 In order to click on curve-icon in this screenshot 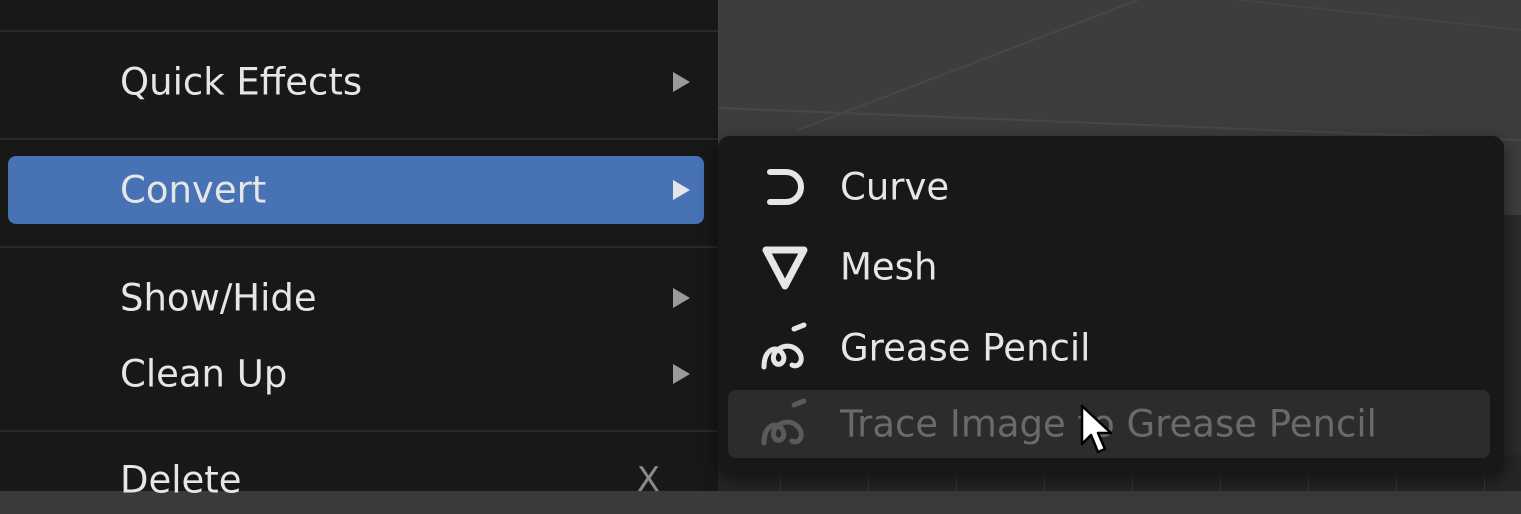, I will do `click(785, 187)`.